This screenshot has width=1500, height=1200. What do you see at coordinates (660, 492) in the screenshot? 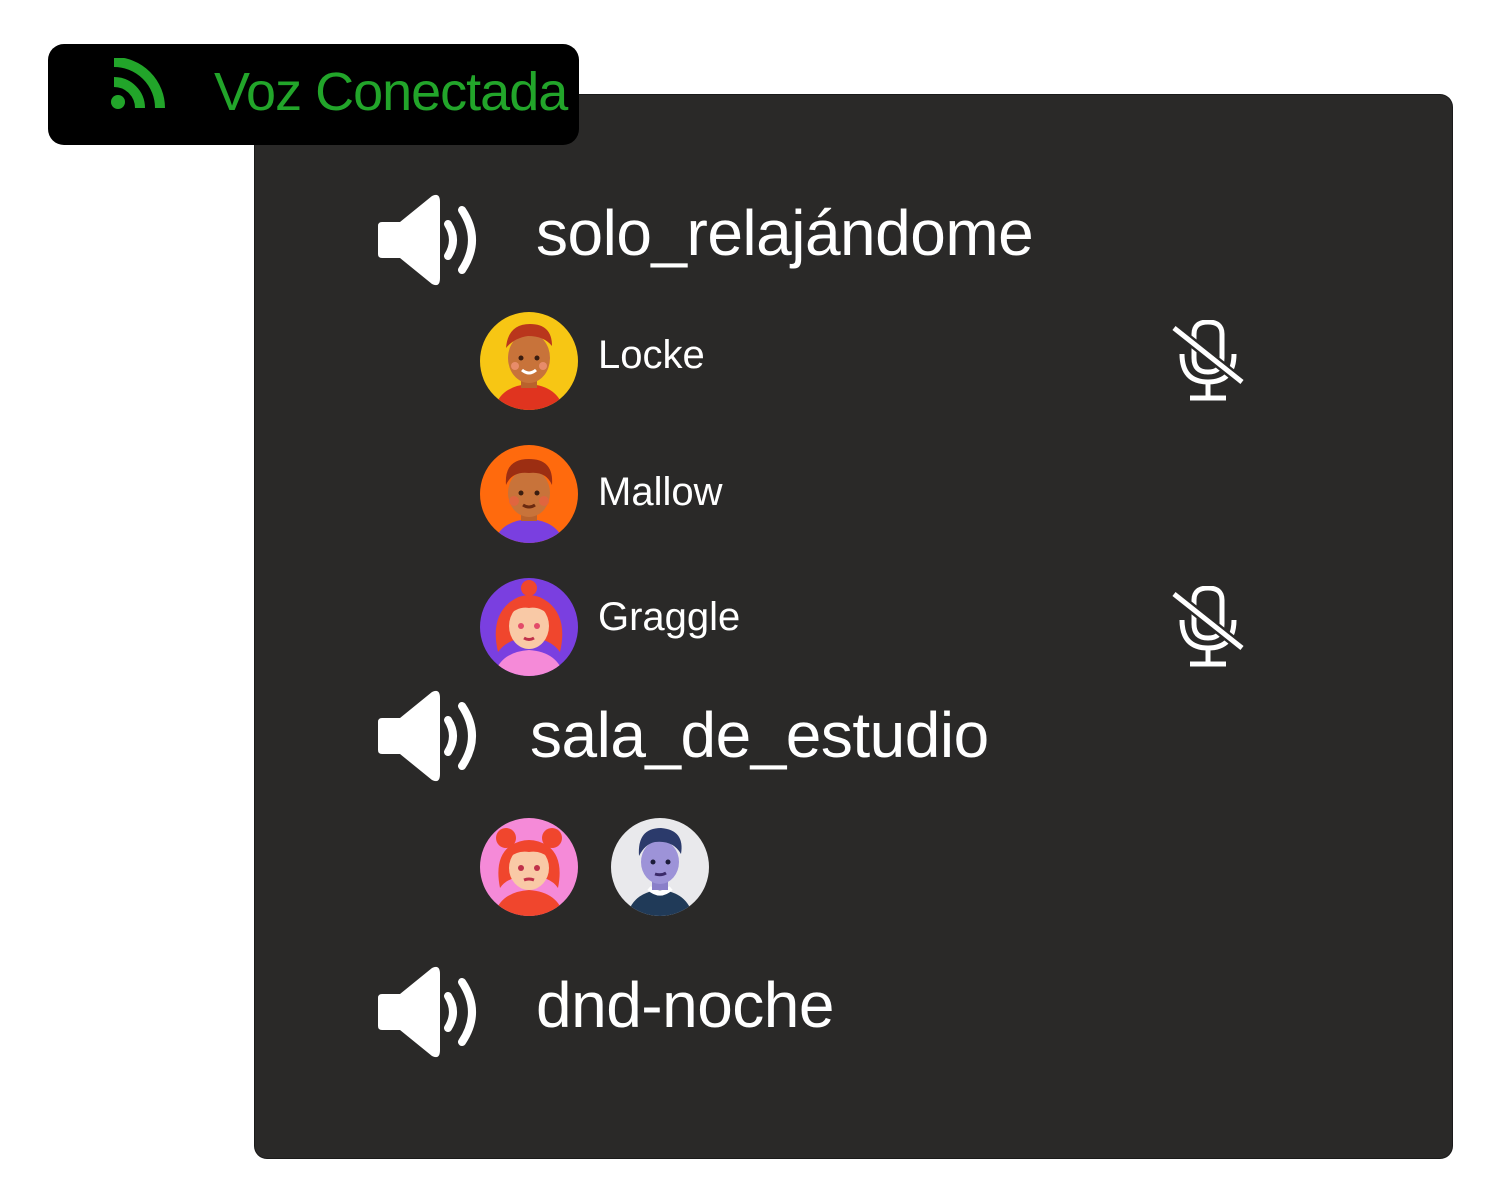
I see `member-name: Mallow` at bounding box center [660, 492].